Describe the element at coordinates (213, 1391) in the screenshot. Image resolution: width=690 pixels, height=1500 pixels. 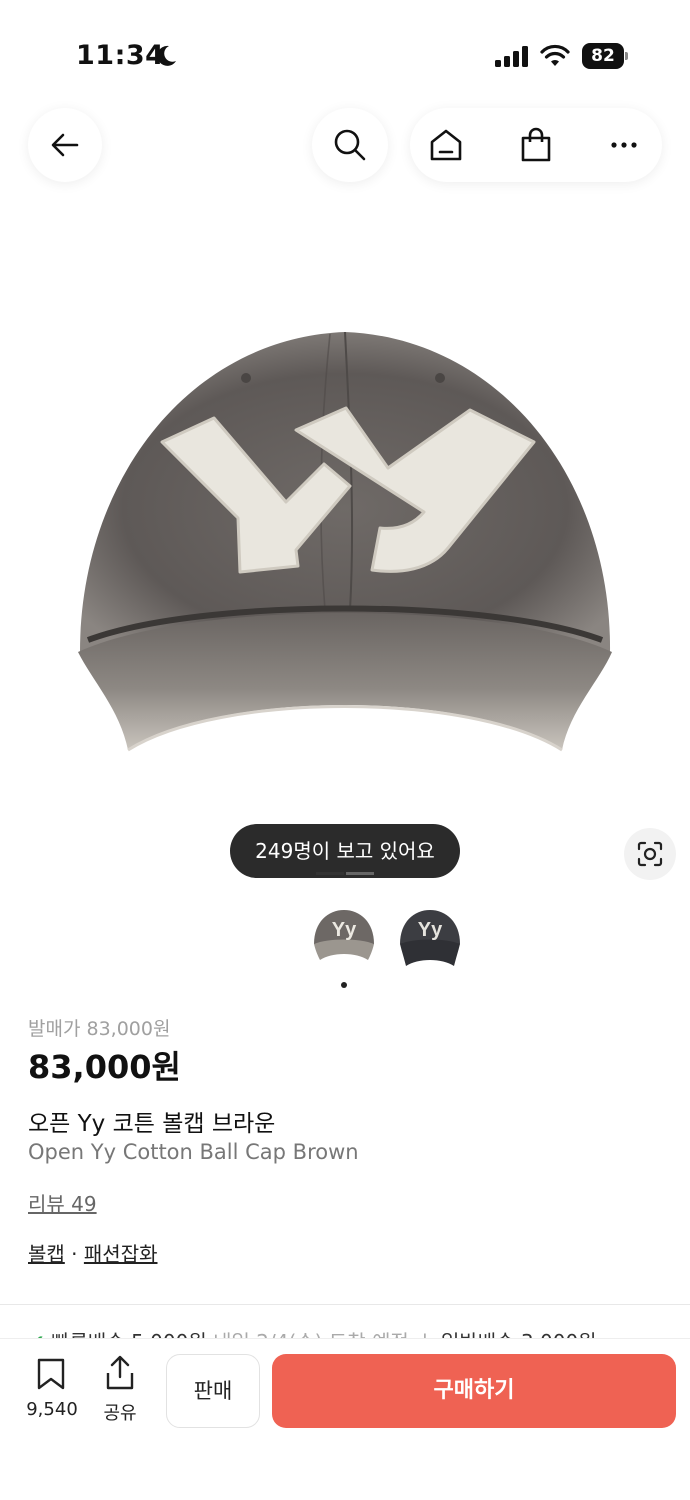
I see `sell-button: 판매` at that location.